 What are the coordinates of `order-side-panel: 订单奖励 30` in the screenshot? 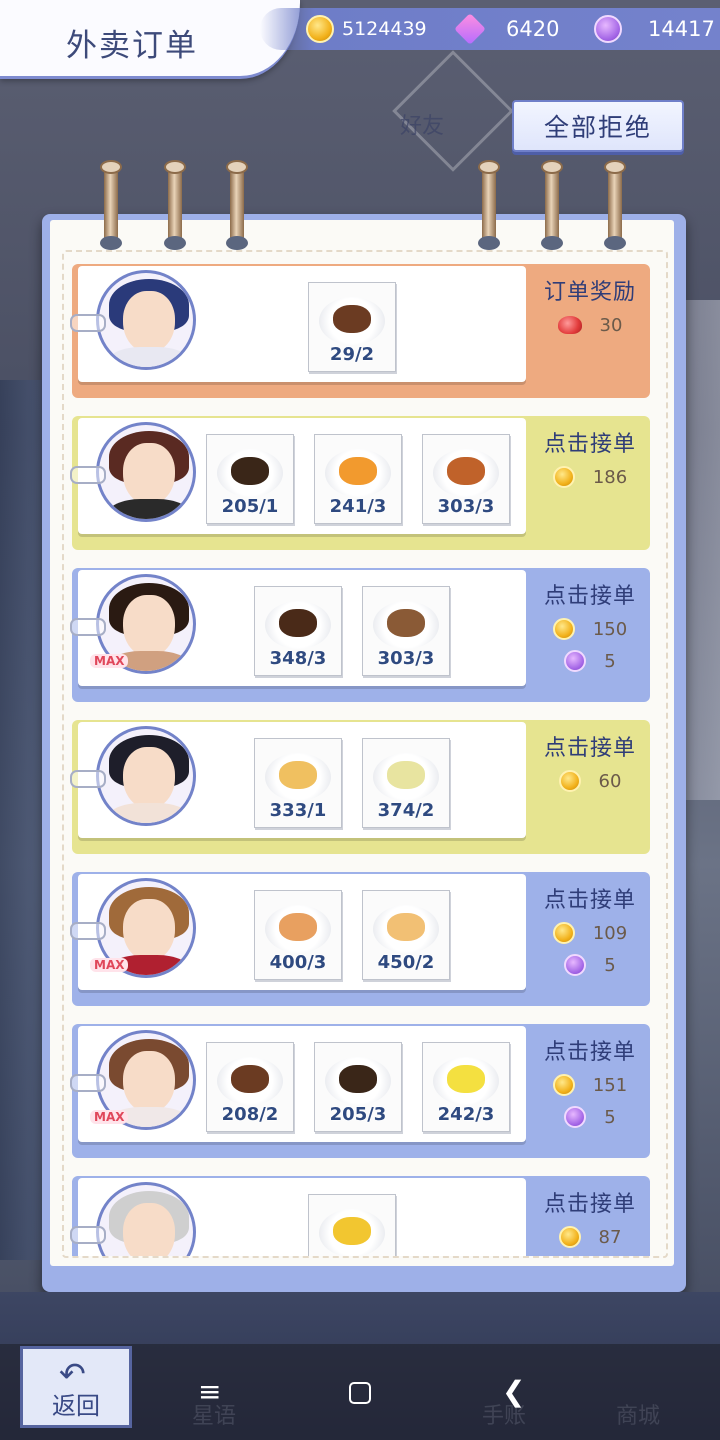 It's located at (590, 301).